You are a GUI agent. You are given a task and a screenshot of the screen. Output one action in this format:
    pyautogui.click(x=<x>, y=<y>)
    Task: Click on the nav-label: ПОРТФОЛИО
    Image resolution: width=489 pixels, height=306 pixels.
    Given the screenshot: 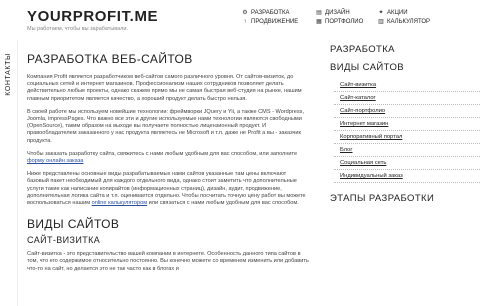 What is the action you would take?
    pyautogui.click(x=344, y=22)
    